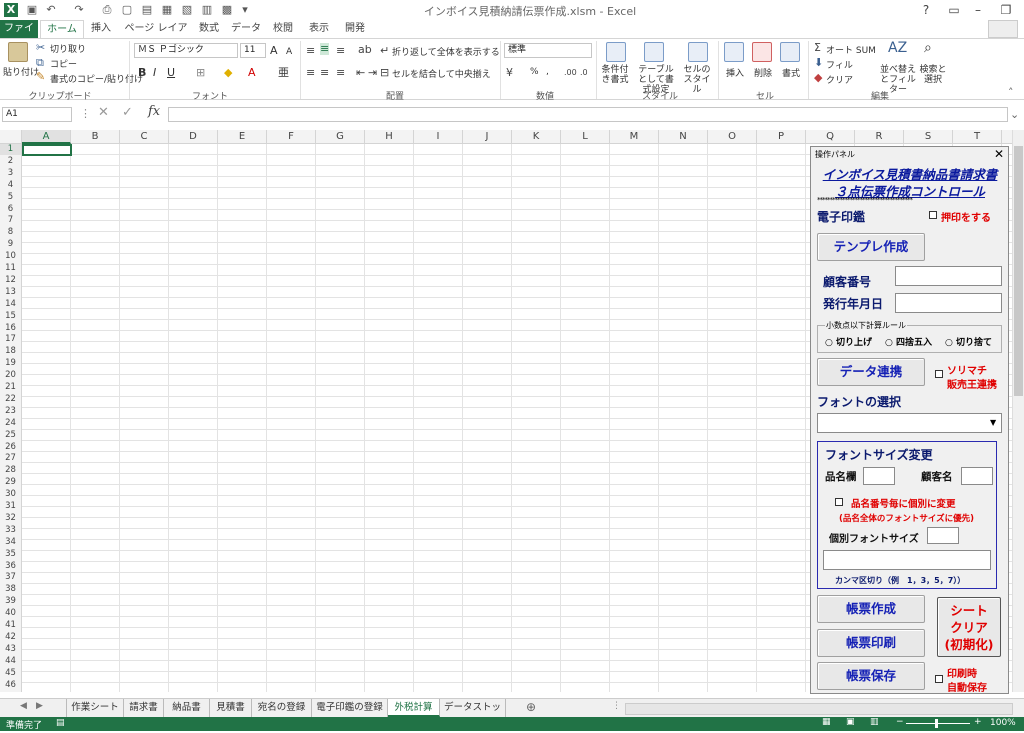 This screenshot has height=733, width=1024. Describe the element at coordinates (697, 80) in the screenshot. I see `cell-styles-button: セルのスタイル` at that location.